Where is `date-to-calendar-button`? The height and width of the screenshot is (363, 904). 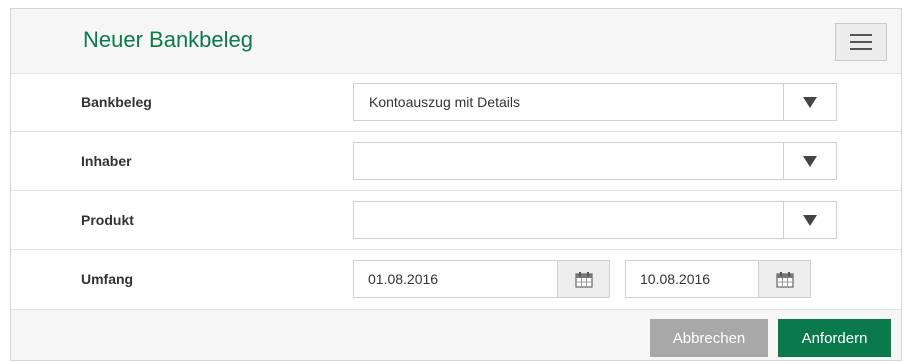 date-to-calendar-button is located at coordinates (784, 279).